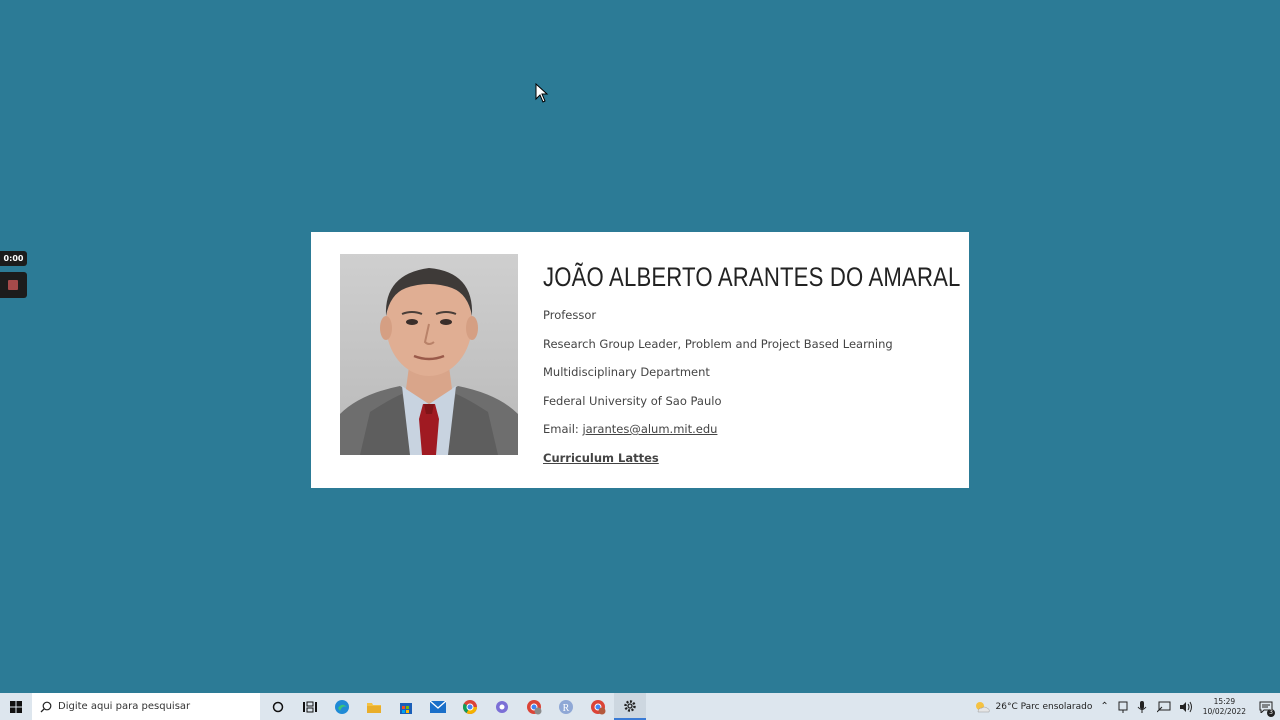  I want to click on r-button: R, so click(566, 706).